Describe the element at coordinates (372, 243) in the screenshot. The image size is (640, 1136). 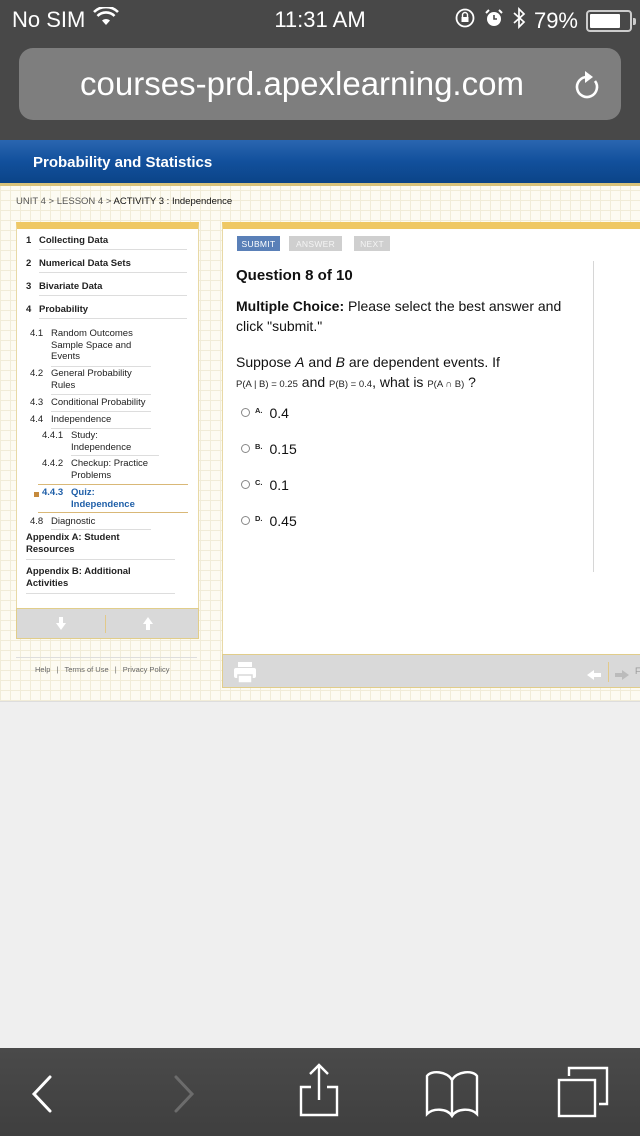
I see `next-button: NEXT` at that location.